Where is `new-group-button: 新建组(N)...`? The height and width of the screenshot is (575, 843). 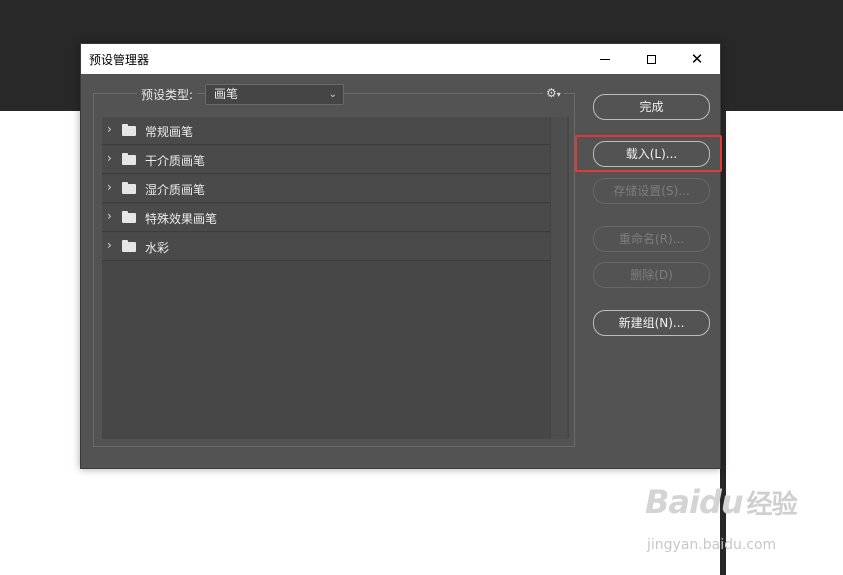
new-group-button: 新建组(N)... is located at coordinates (651, 323).